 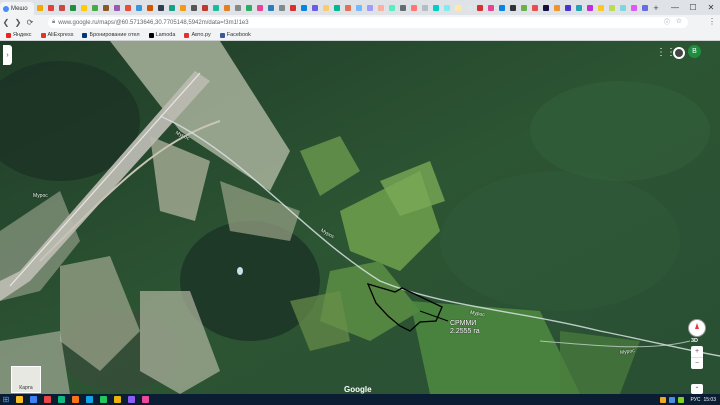 What do you see at coordinates (30, 23) in the screenshot?
I see `reload-icon: ⟳` at bounding box center [30, 23].